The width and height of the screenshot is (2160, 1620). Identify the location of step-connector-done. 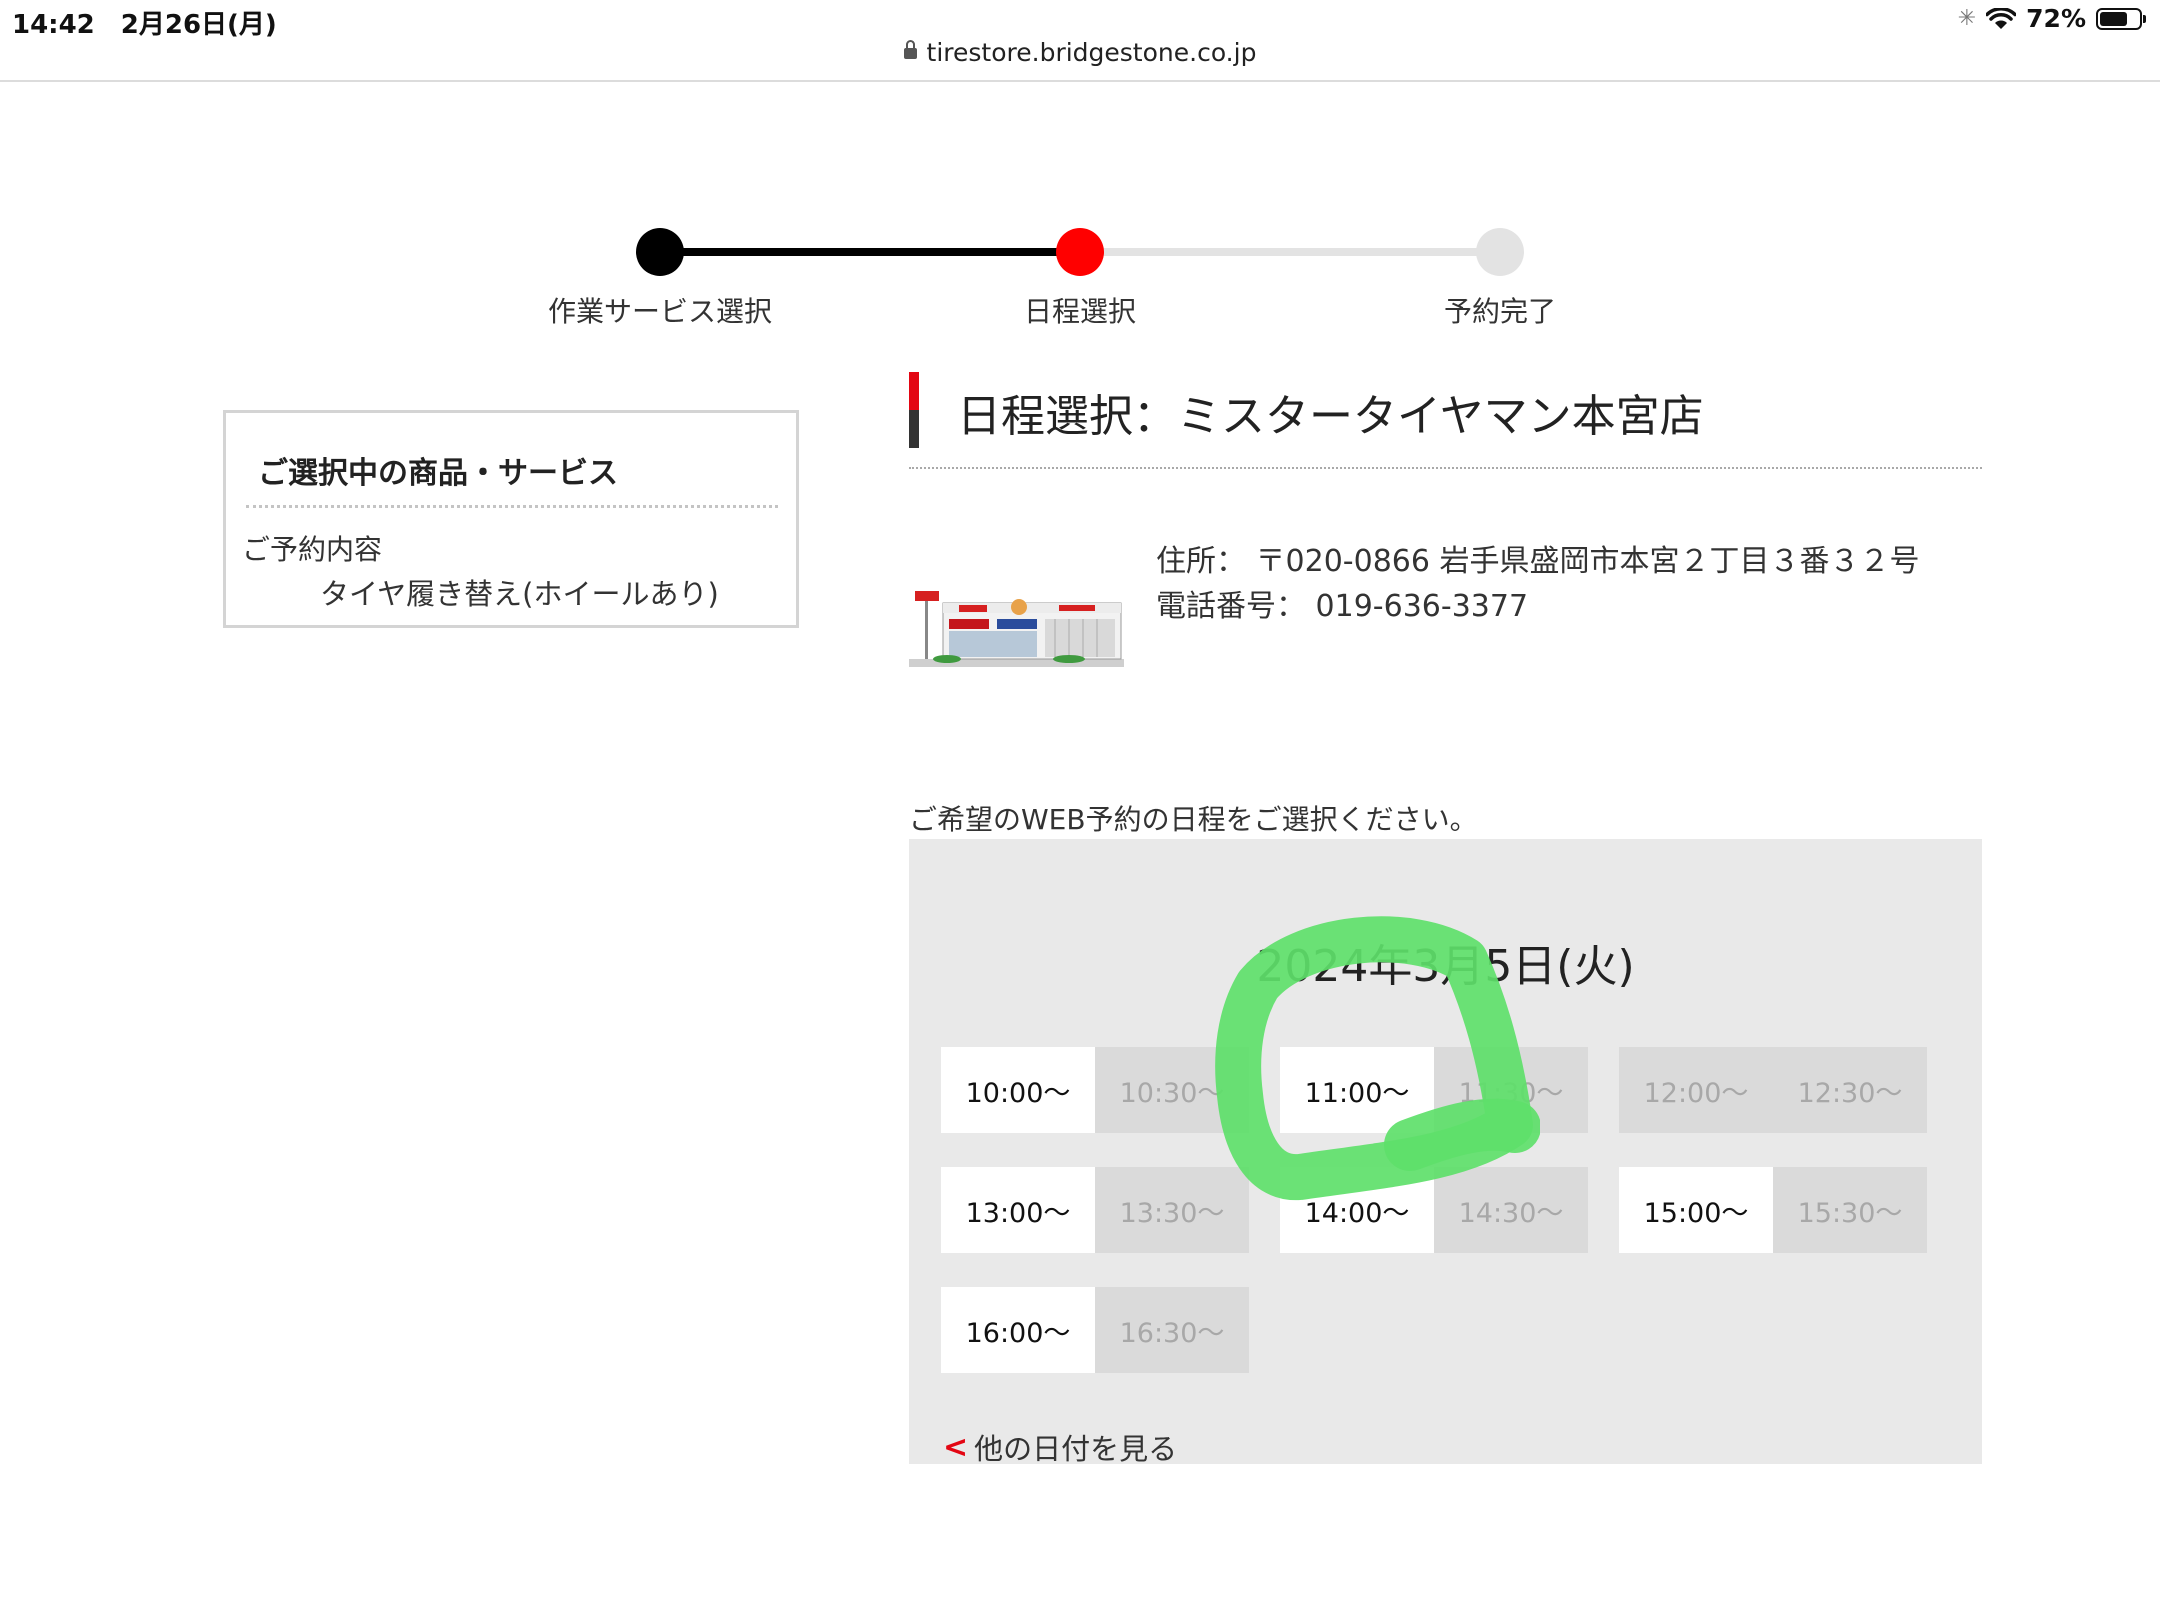
(870, 252).